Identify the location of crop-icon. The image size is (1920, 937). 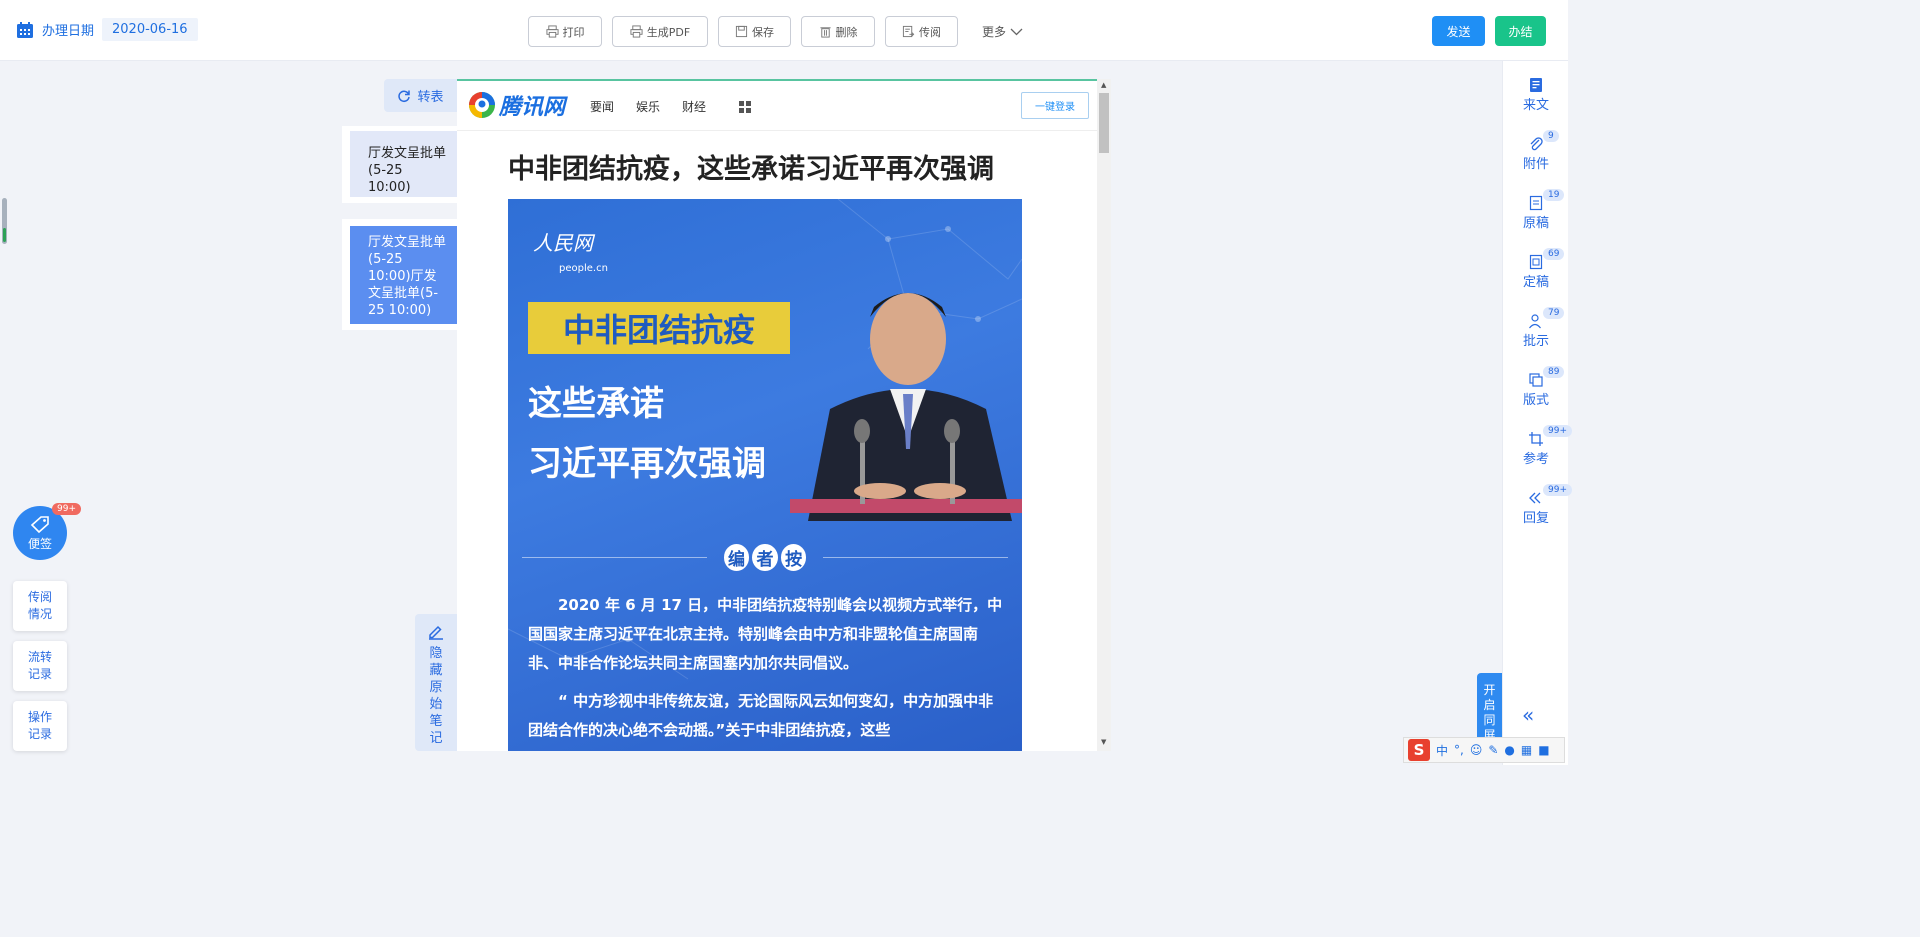
(1536, 439).